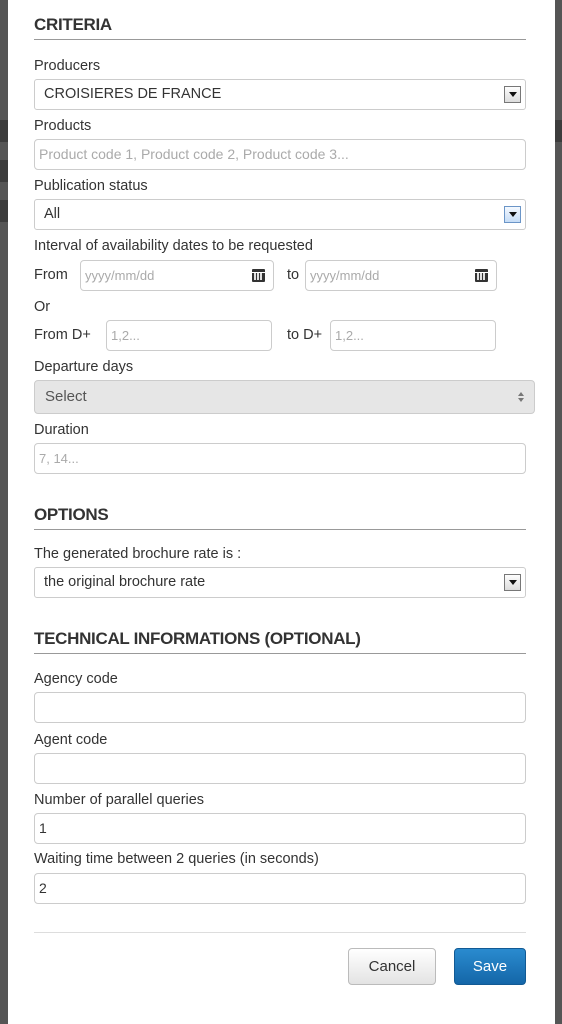  Describe the element at coordinates (305, 335) in the screenshot. I see `to-d-label: to D+` at that location.